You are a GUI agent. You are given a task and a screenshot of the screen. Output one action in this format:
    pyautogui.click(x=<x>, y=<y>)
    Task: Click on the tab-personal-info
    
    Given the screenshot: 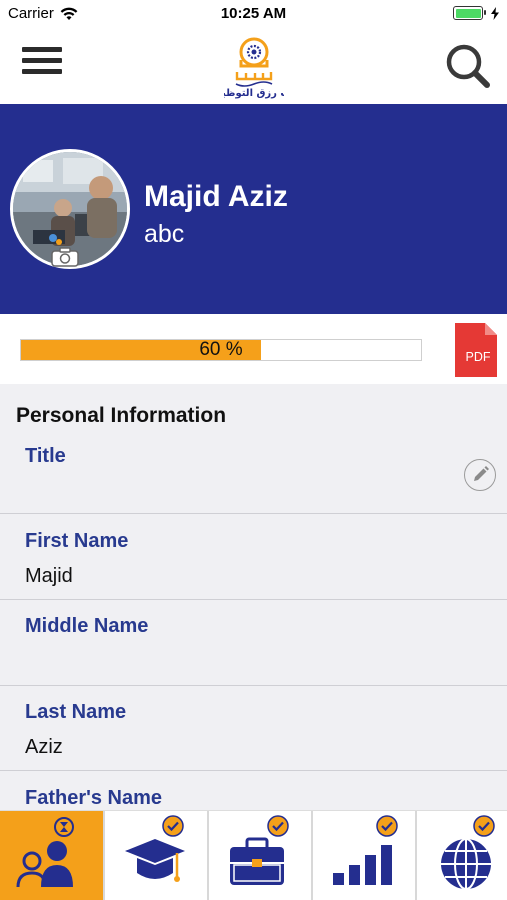 What is the action you would take?
    pyautogui.click(x=51, y=855)
    